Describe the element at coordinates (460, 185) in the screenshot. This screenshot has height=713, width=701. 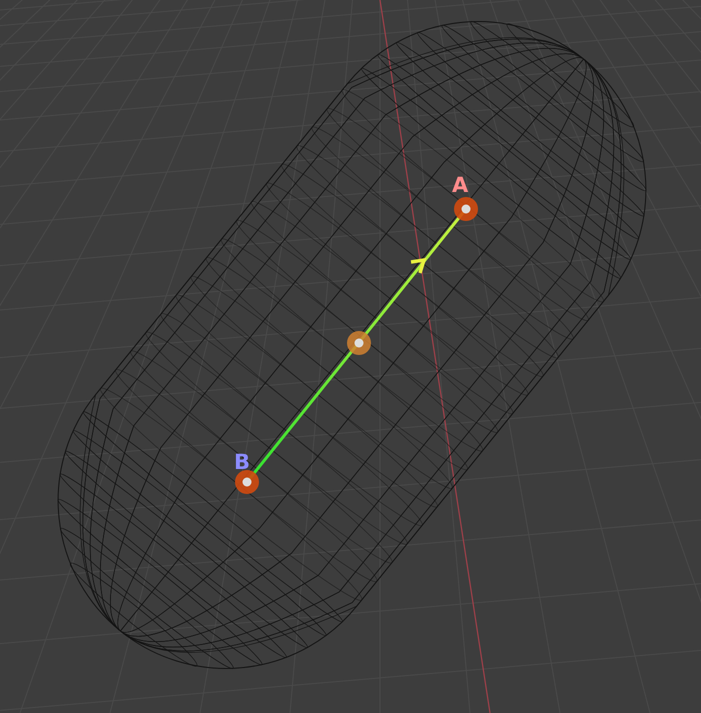
I see `point-label: A` at that location.